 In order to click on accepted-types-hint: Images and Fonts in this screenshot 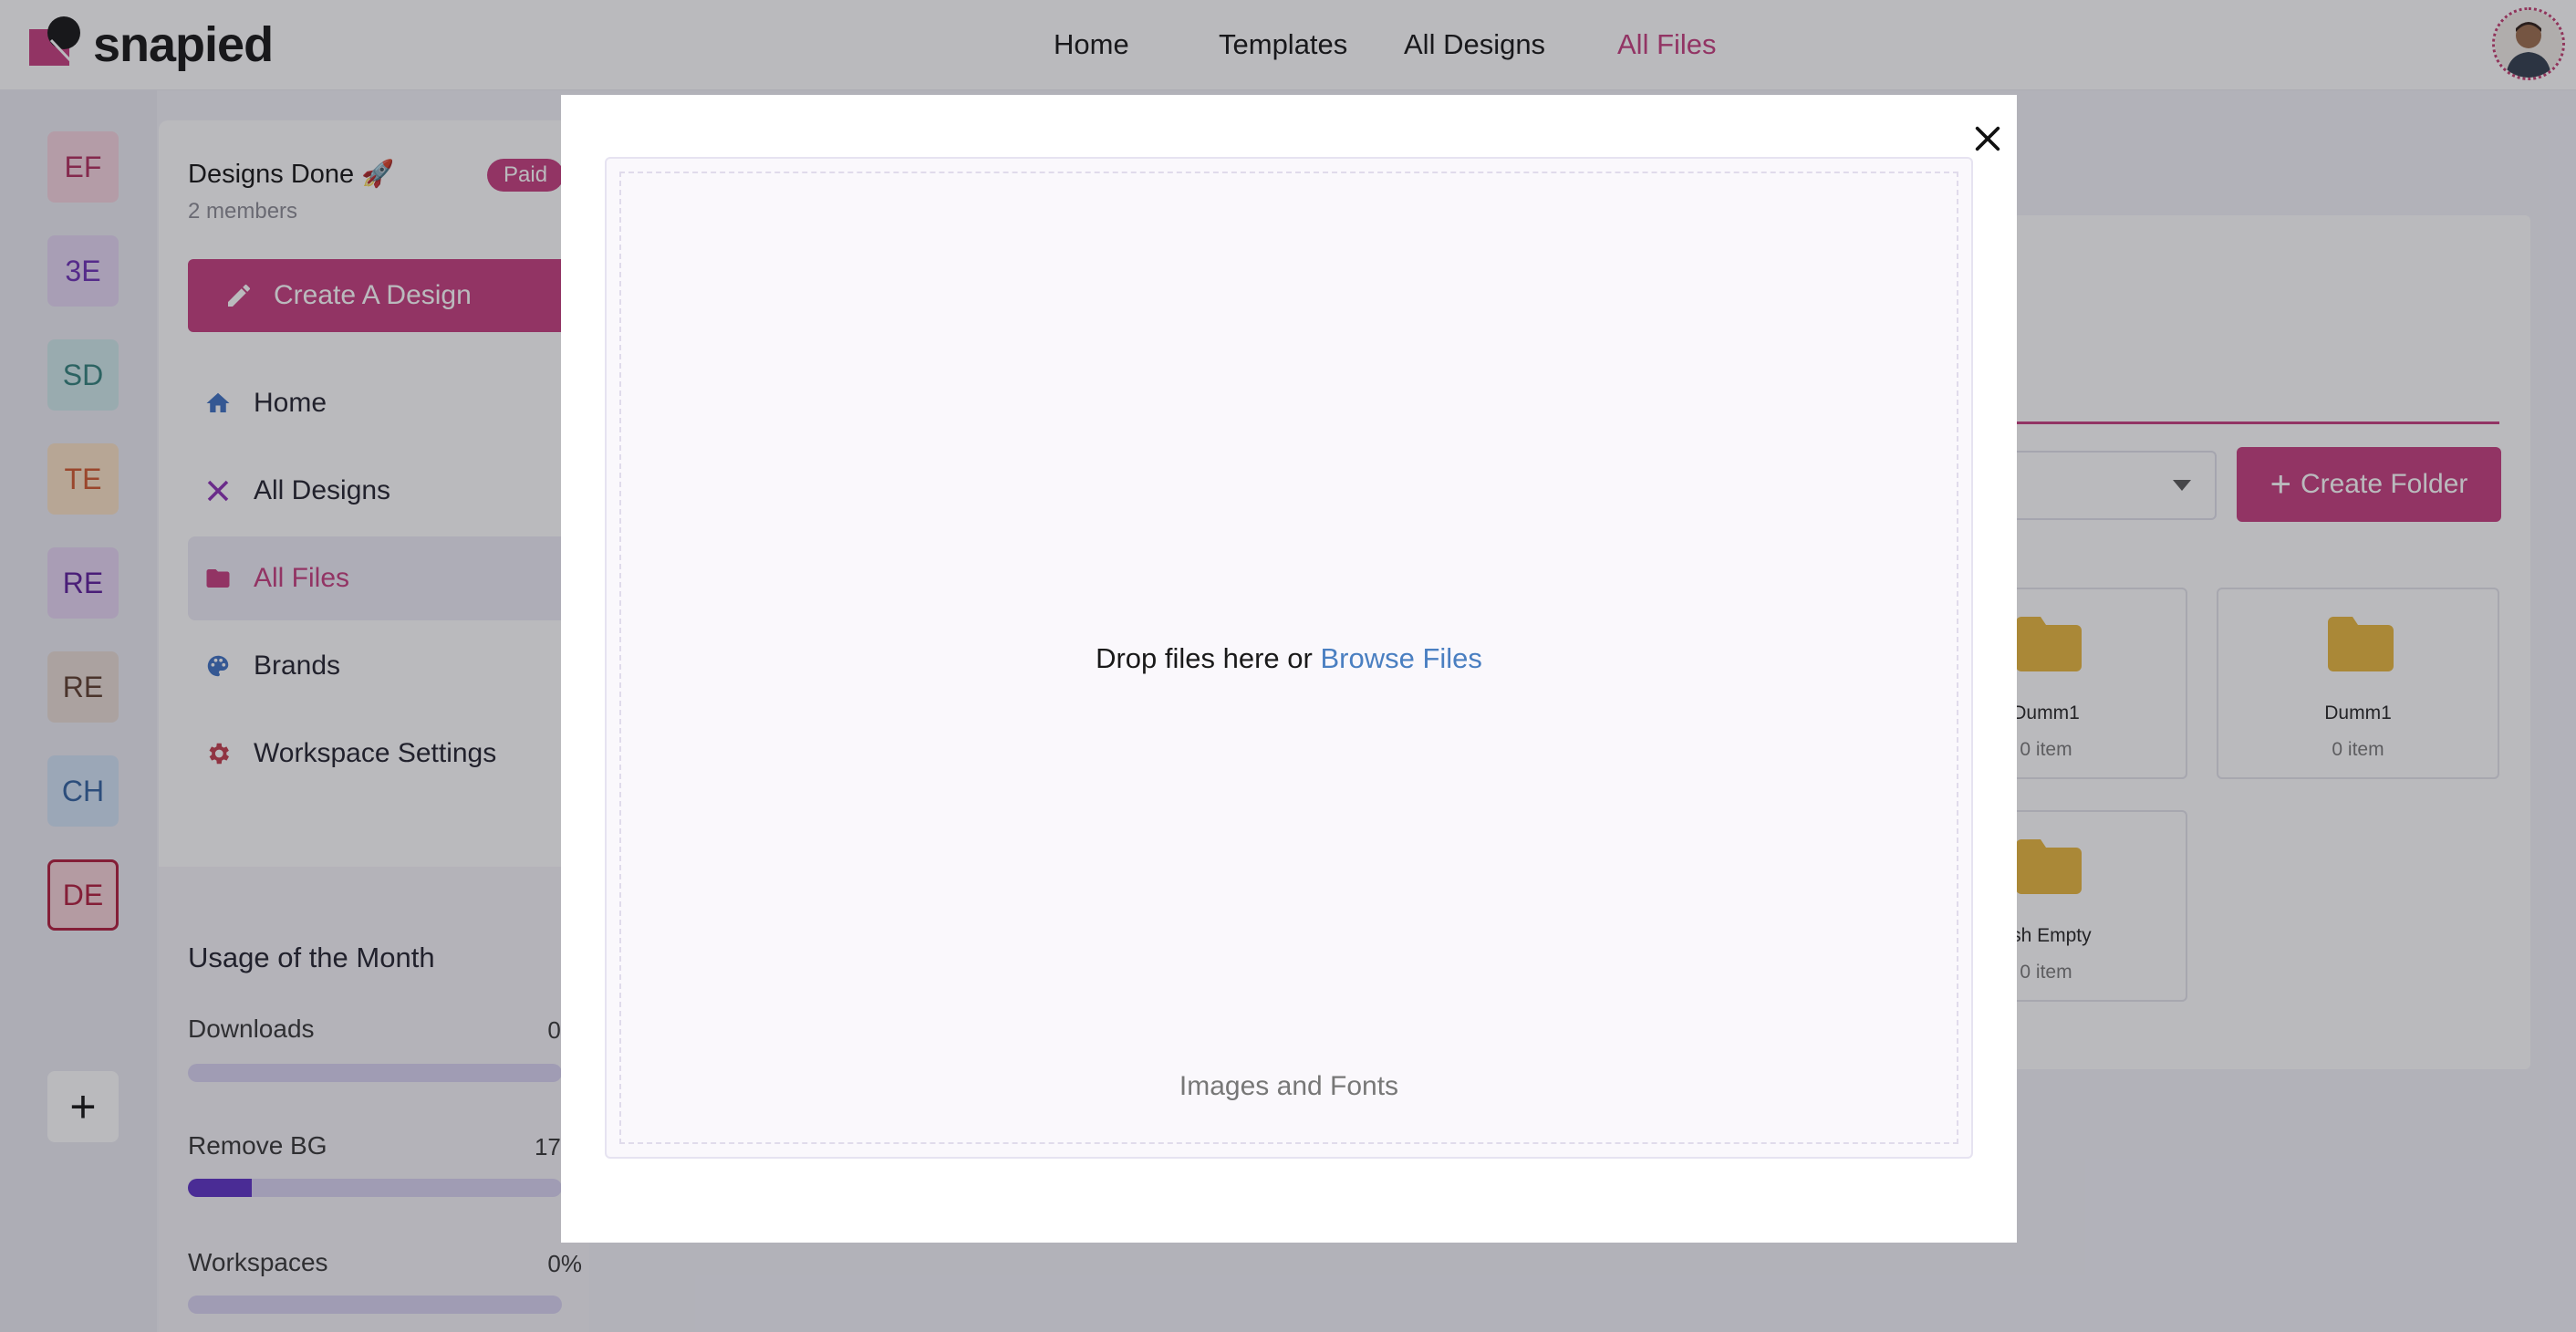, I will do `click(1289, 1086)`.